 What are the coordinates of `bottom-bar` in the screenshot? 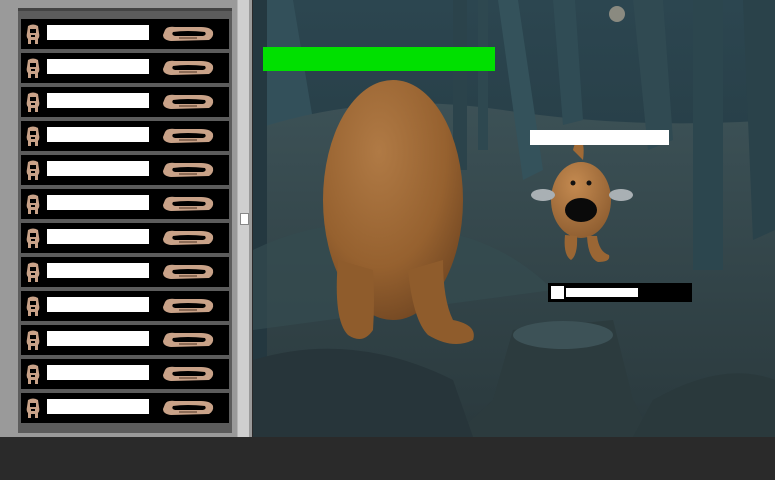 It's located at (387, 458).